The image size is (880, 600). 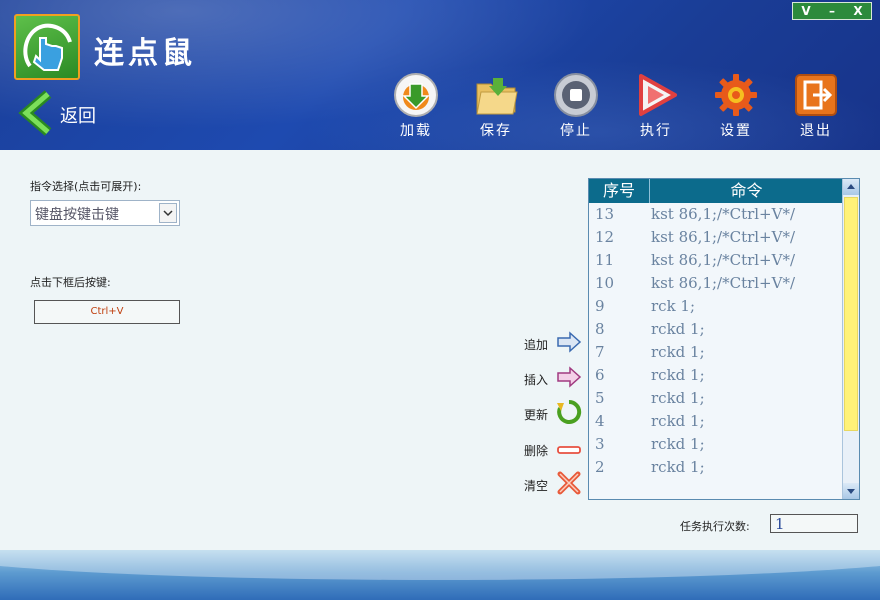 I want to click on app-logo-icon, so click(x=47, y=47).